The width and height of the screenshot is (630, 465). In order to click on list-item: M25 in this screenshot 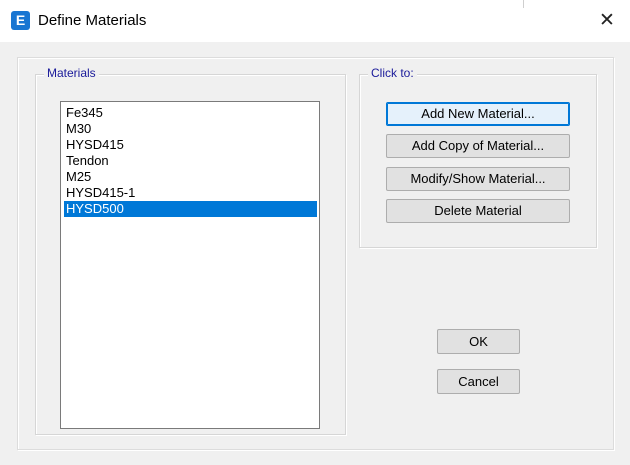, I will do `click(190, 177)`.